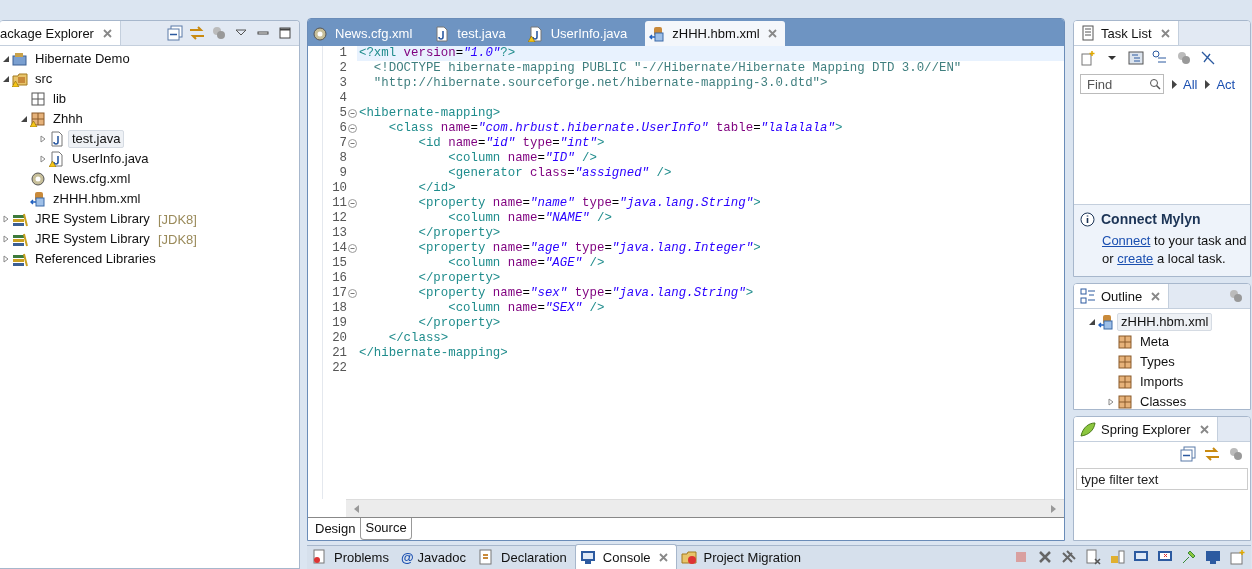 The height and width of the screenshot is (569, 1252). Describe the element at coordinates (1093, 557) in the screenshot. I see `clear-console-icon` at that location.